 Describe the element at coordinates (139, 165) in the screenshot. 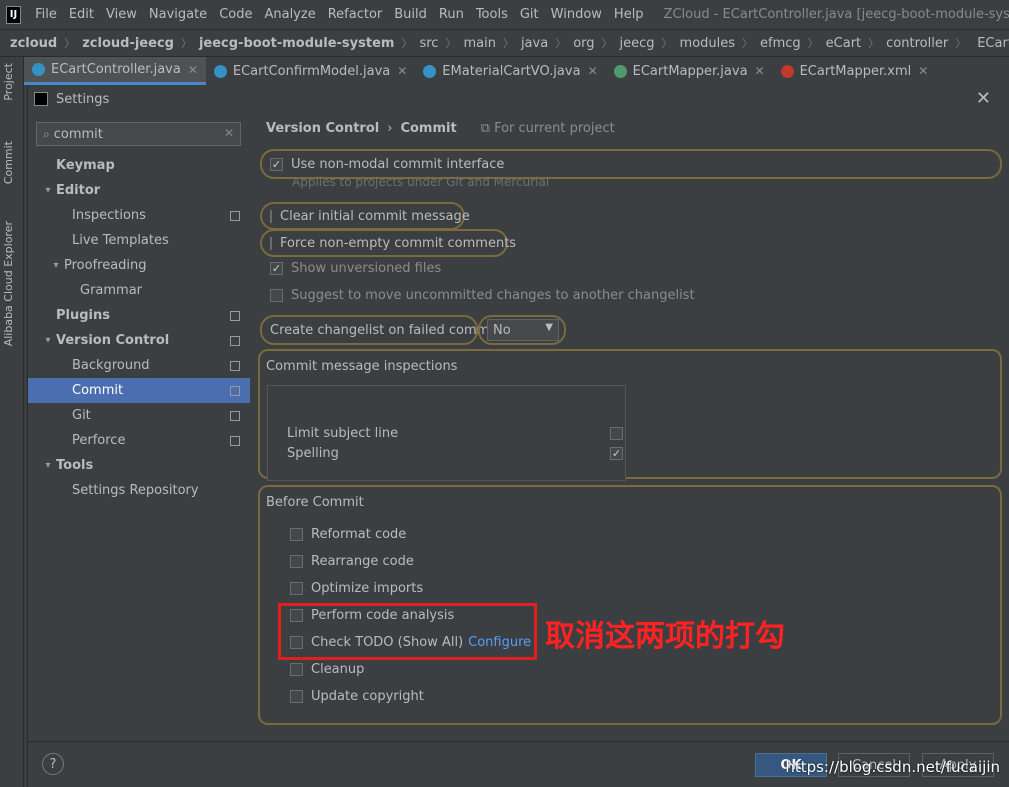

I see `tree-item-keymap: Keymap` at that location.